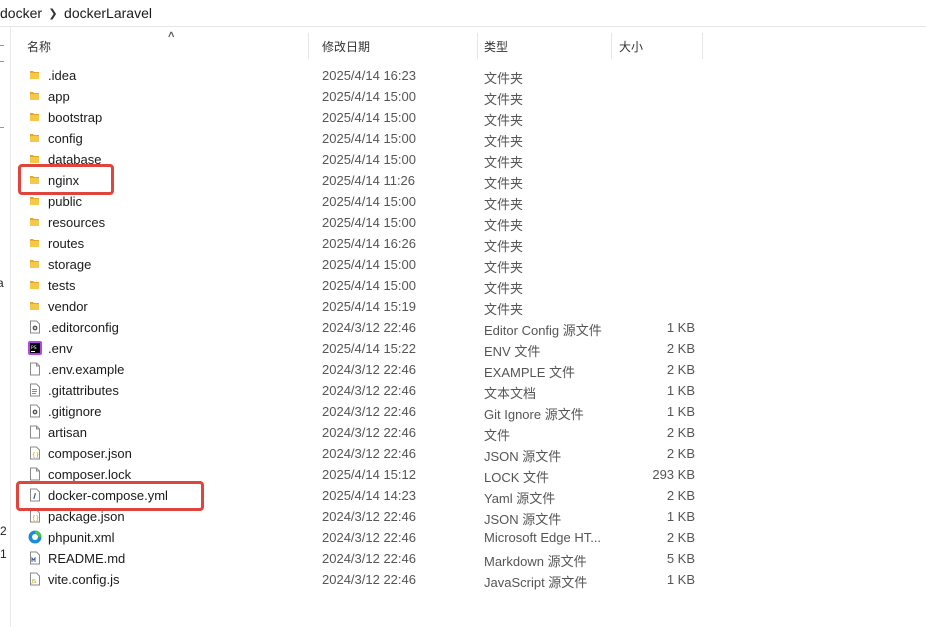 The width and height of the screenshot is (926, 627). What do you see at coordinates (468, 96) in the screenshot?
I see `file-row: app 2025/4/14 15:00 文件夹` at bounding box center [468, 96].